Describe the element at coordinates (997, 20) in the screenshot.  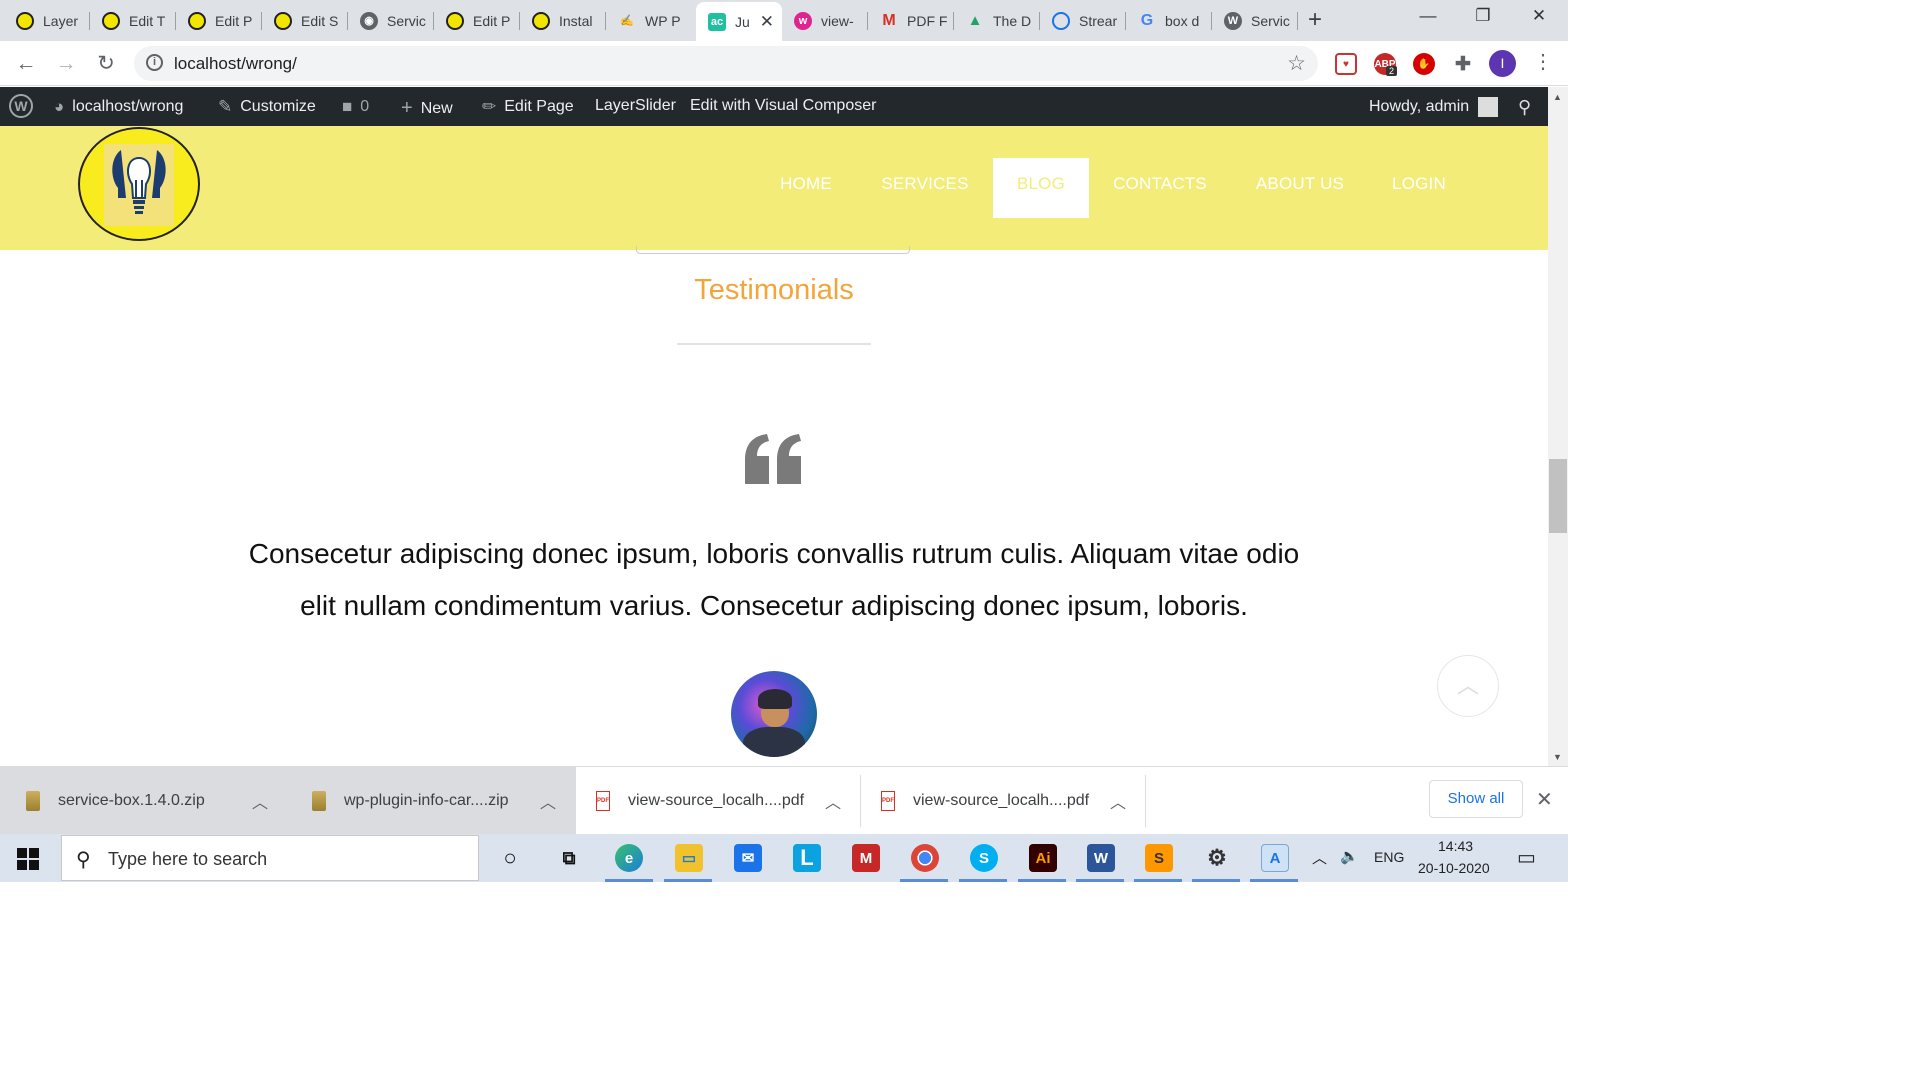
I see `tab-12: ▲ The D` at that location.